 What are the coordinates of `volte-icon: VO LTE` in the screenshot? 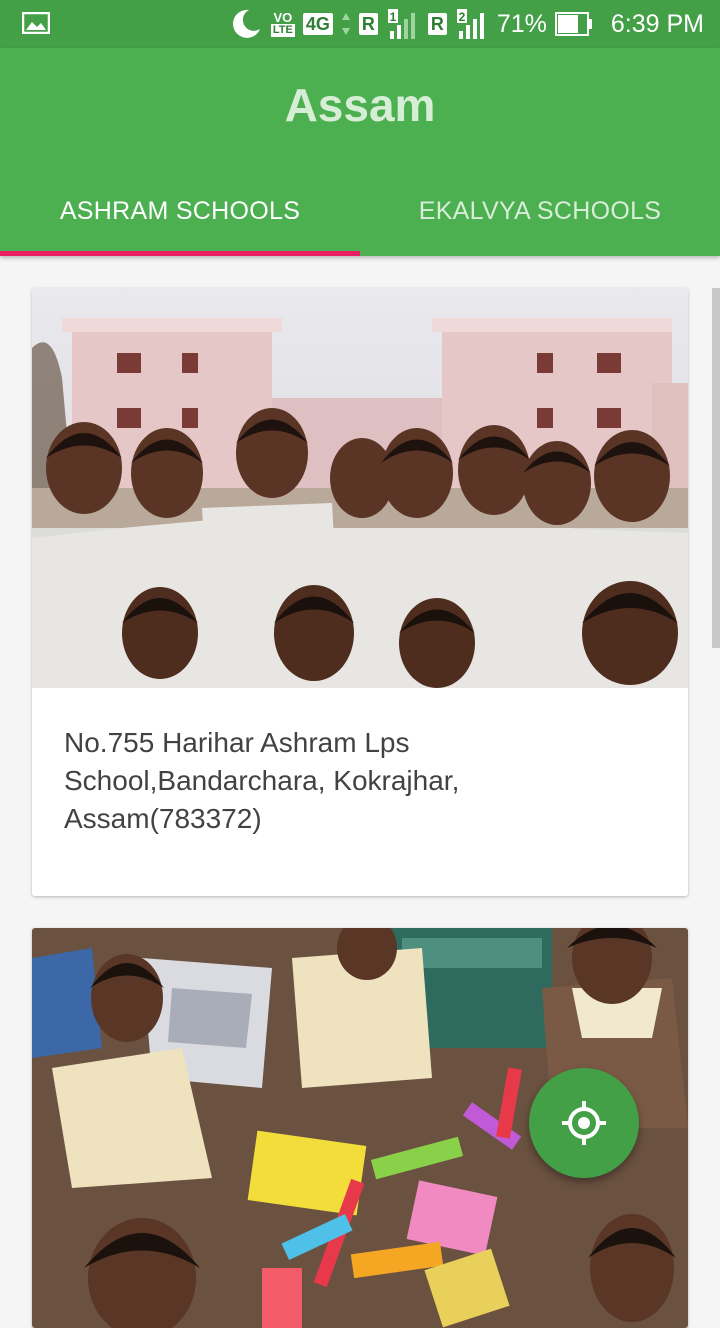 It's located at (282, 23).